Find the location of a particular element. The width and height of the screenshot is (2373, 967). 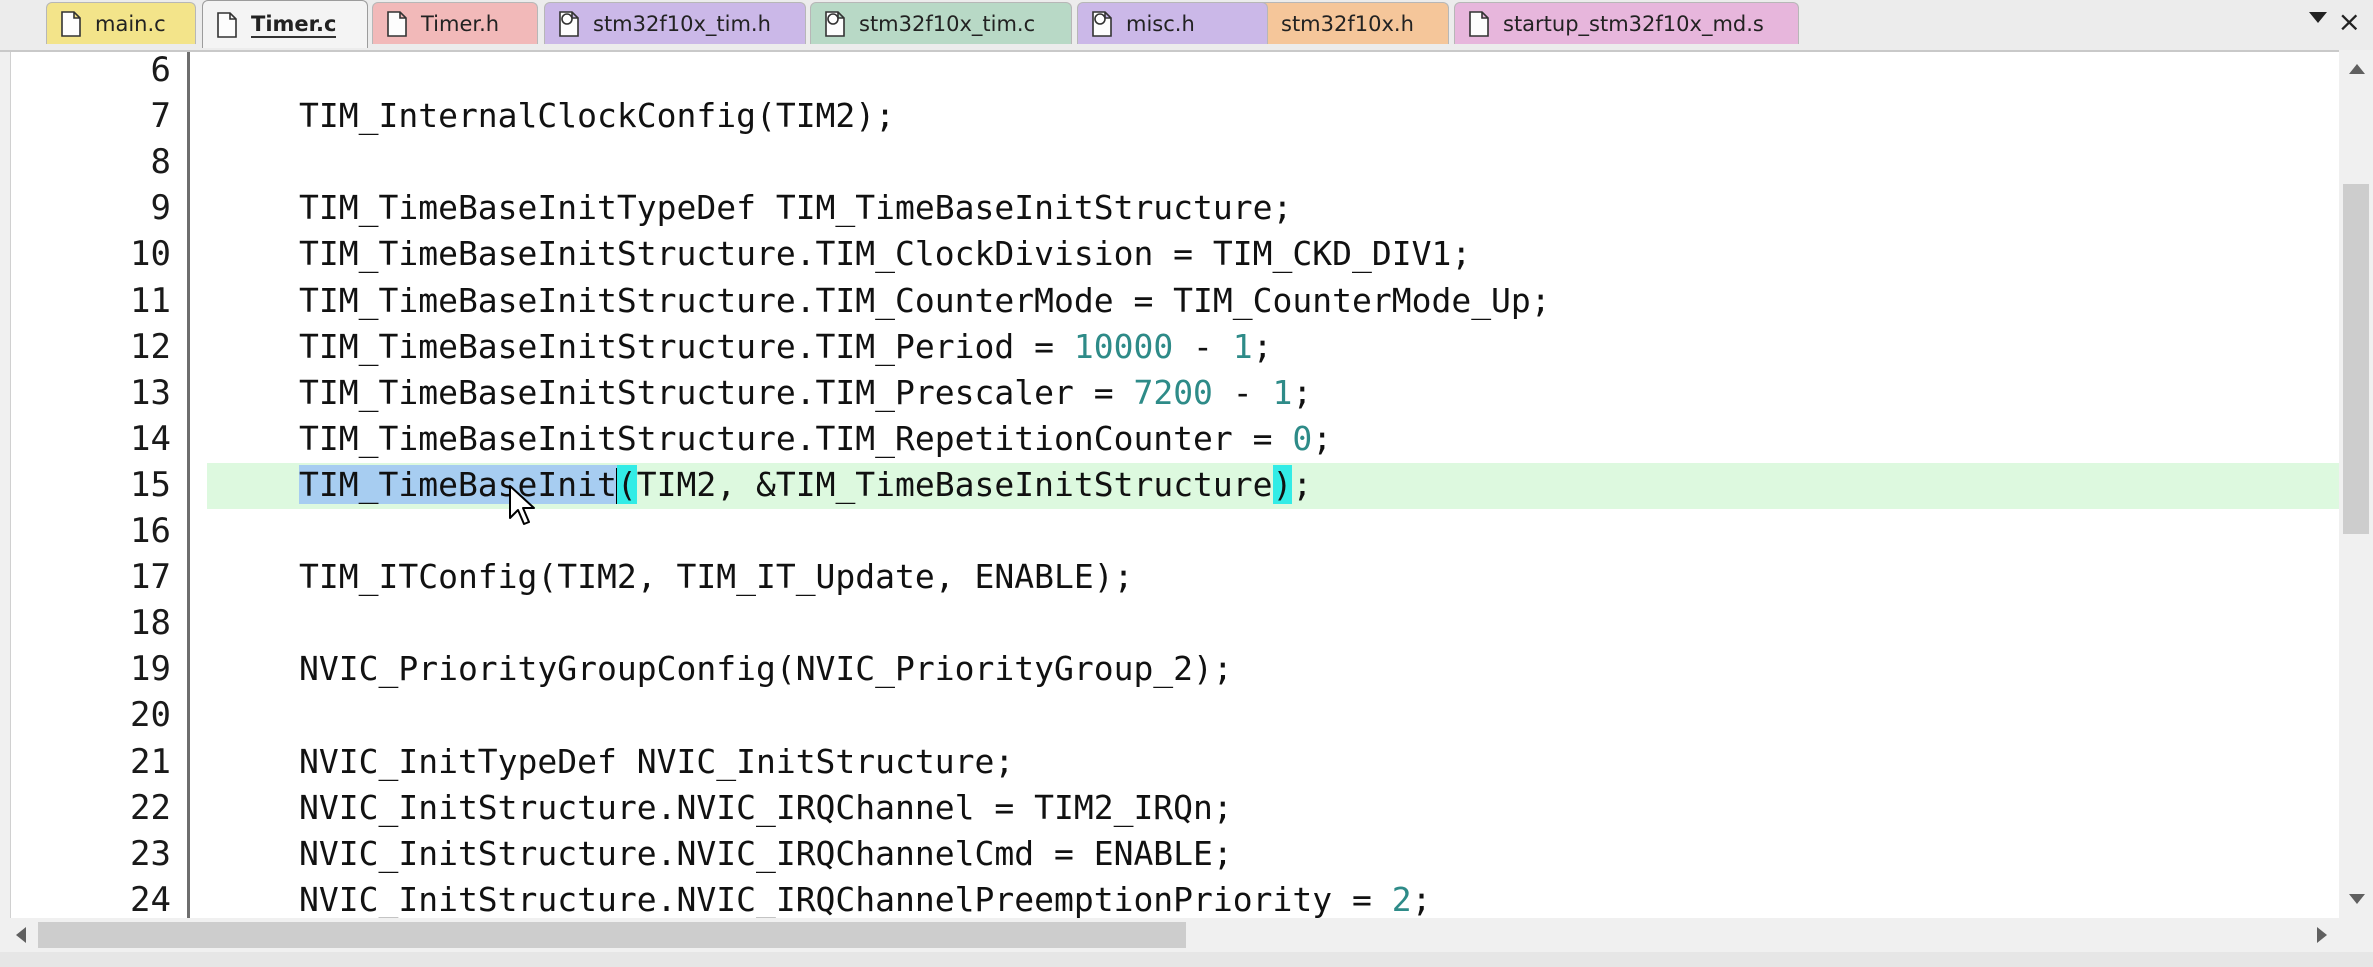

code-line: TIM_InternalClockConfig(TIM2); is located at coordinates (597, 116).